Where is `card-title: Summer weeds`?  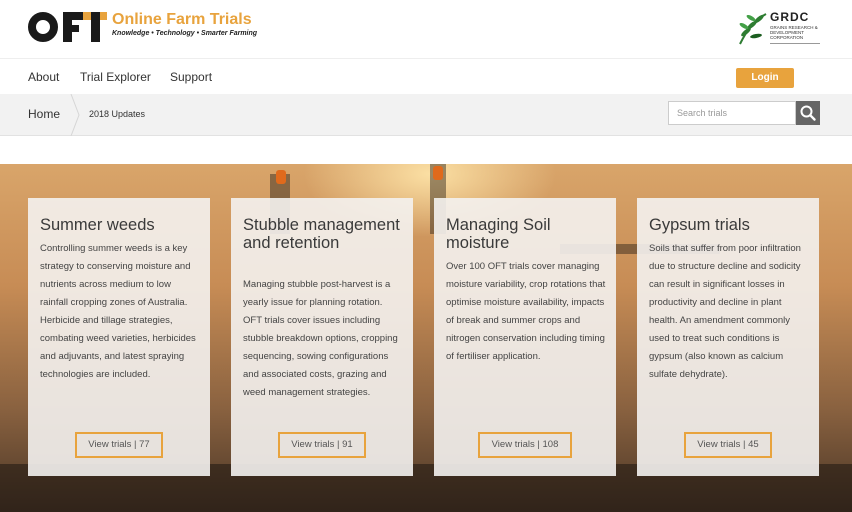
card-title: Summer weeds is located at coordinates (97, 225).